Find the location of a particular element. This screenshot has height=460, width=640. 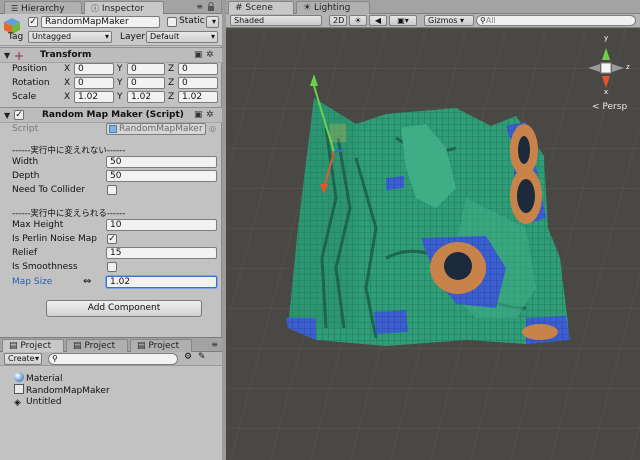

gizmo-x-label: x is located at coordinates (606, 92).